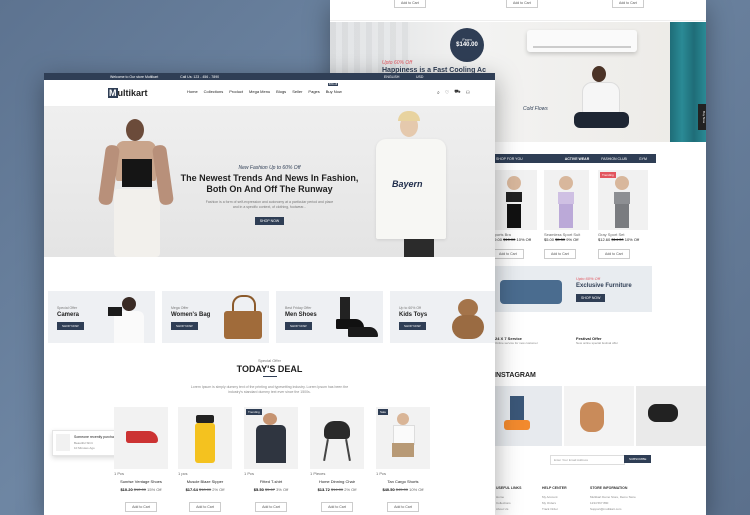  Describe the element at coordinates (388, 489) in the screenshot. I see `product-price: $40.50` at that location.